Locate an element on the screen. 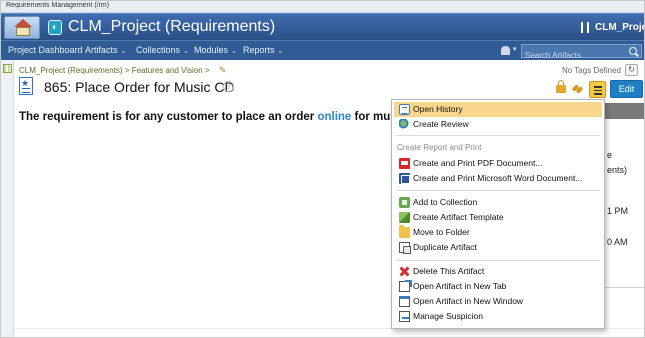  home-icon is located at coordinates (22, 27).